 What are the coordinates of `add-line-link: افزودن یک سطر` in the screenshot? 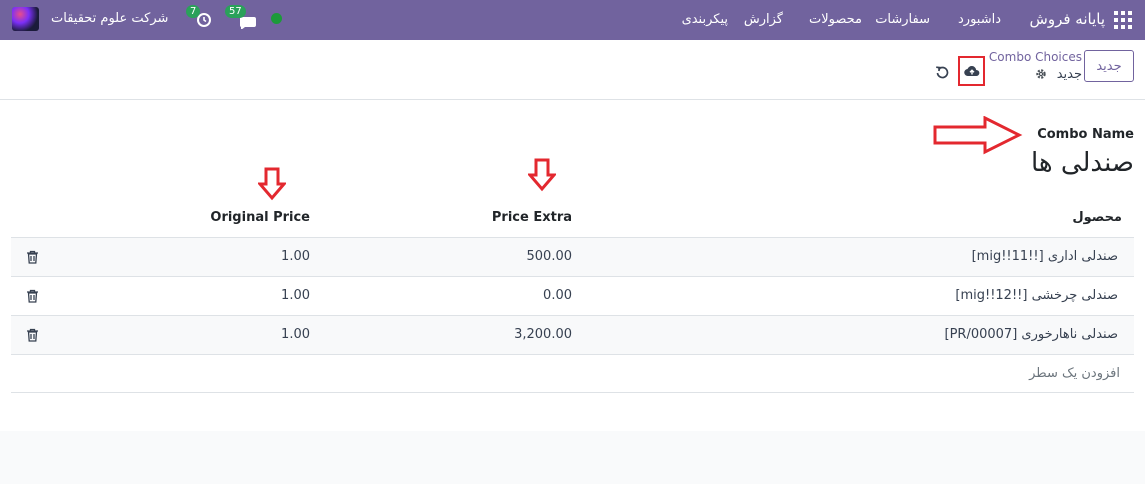 It's located at (1074, 373).